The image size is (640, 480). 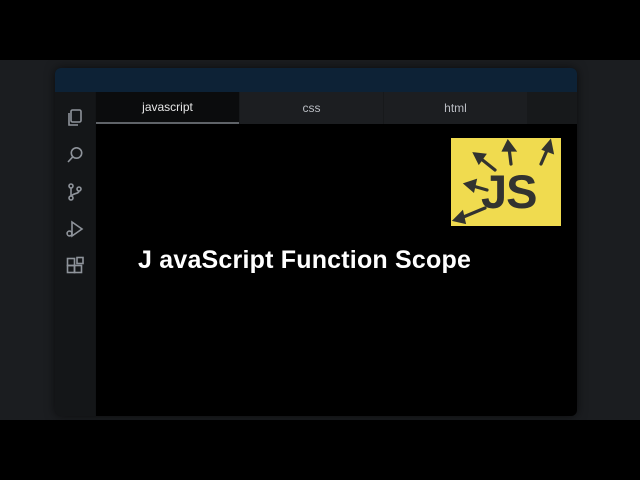 What do you see at coordinates (509, 191) in the screenshot?
I see `js-logo-text: JS` at bounding box center [509, 191].